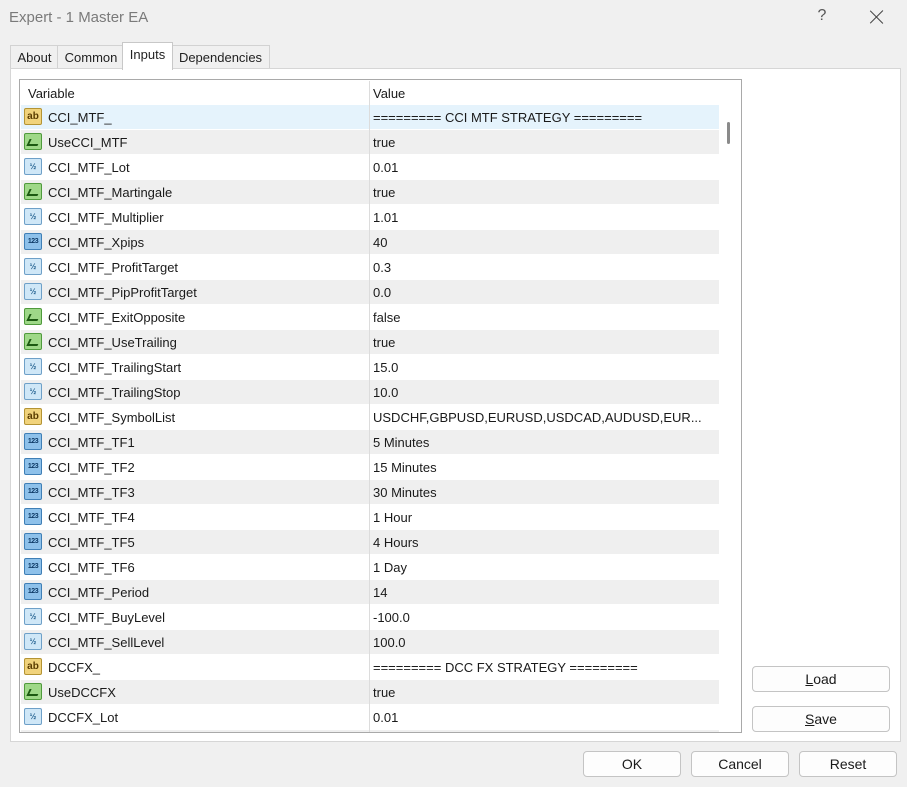 The image size is (907, 787). What do you see at coordinates (544, 617) in the screenshot?
I see `variable-value: -100.0` at bounding box center [544, 617].